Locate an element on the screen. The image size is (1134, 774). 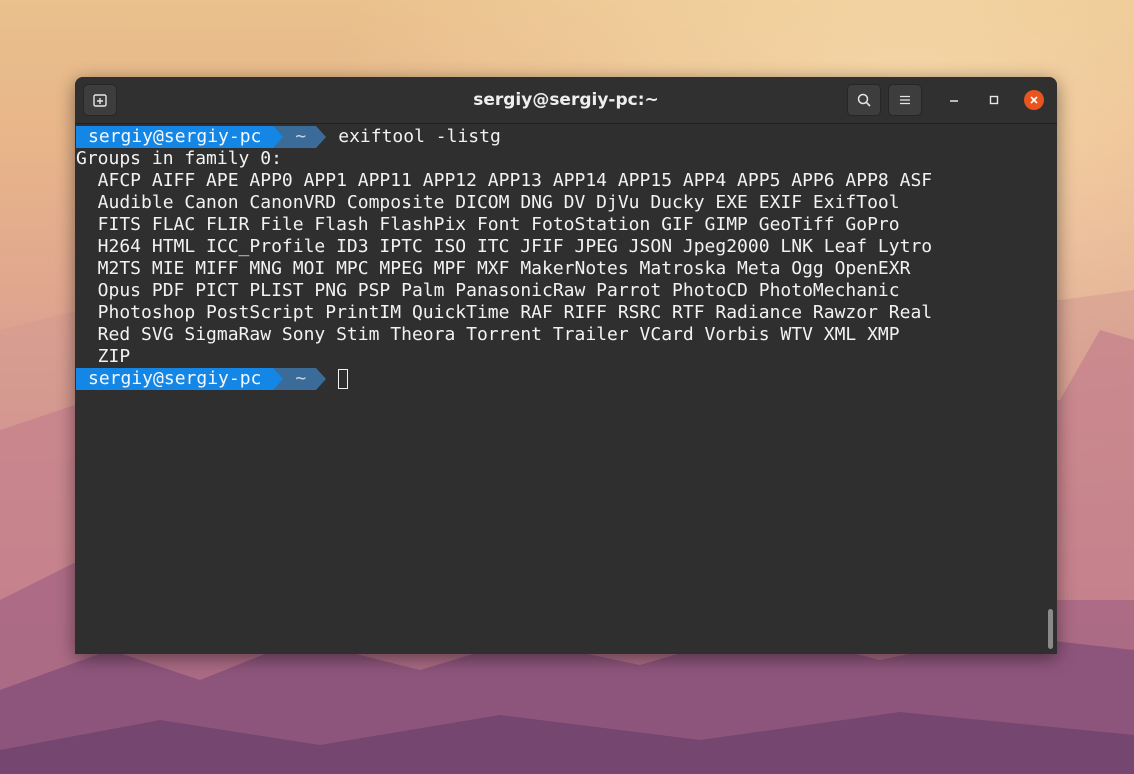
menu-button is located at coordinates (905, 100).